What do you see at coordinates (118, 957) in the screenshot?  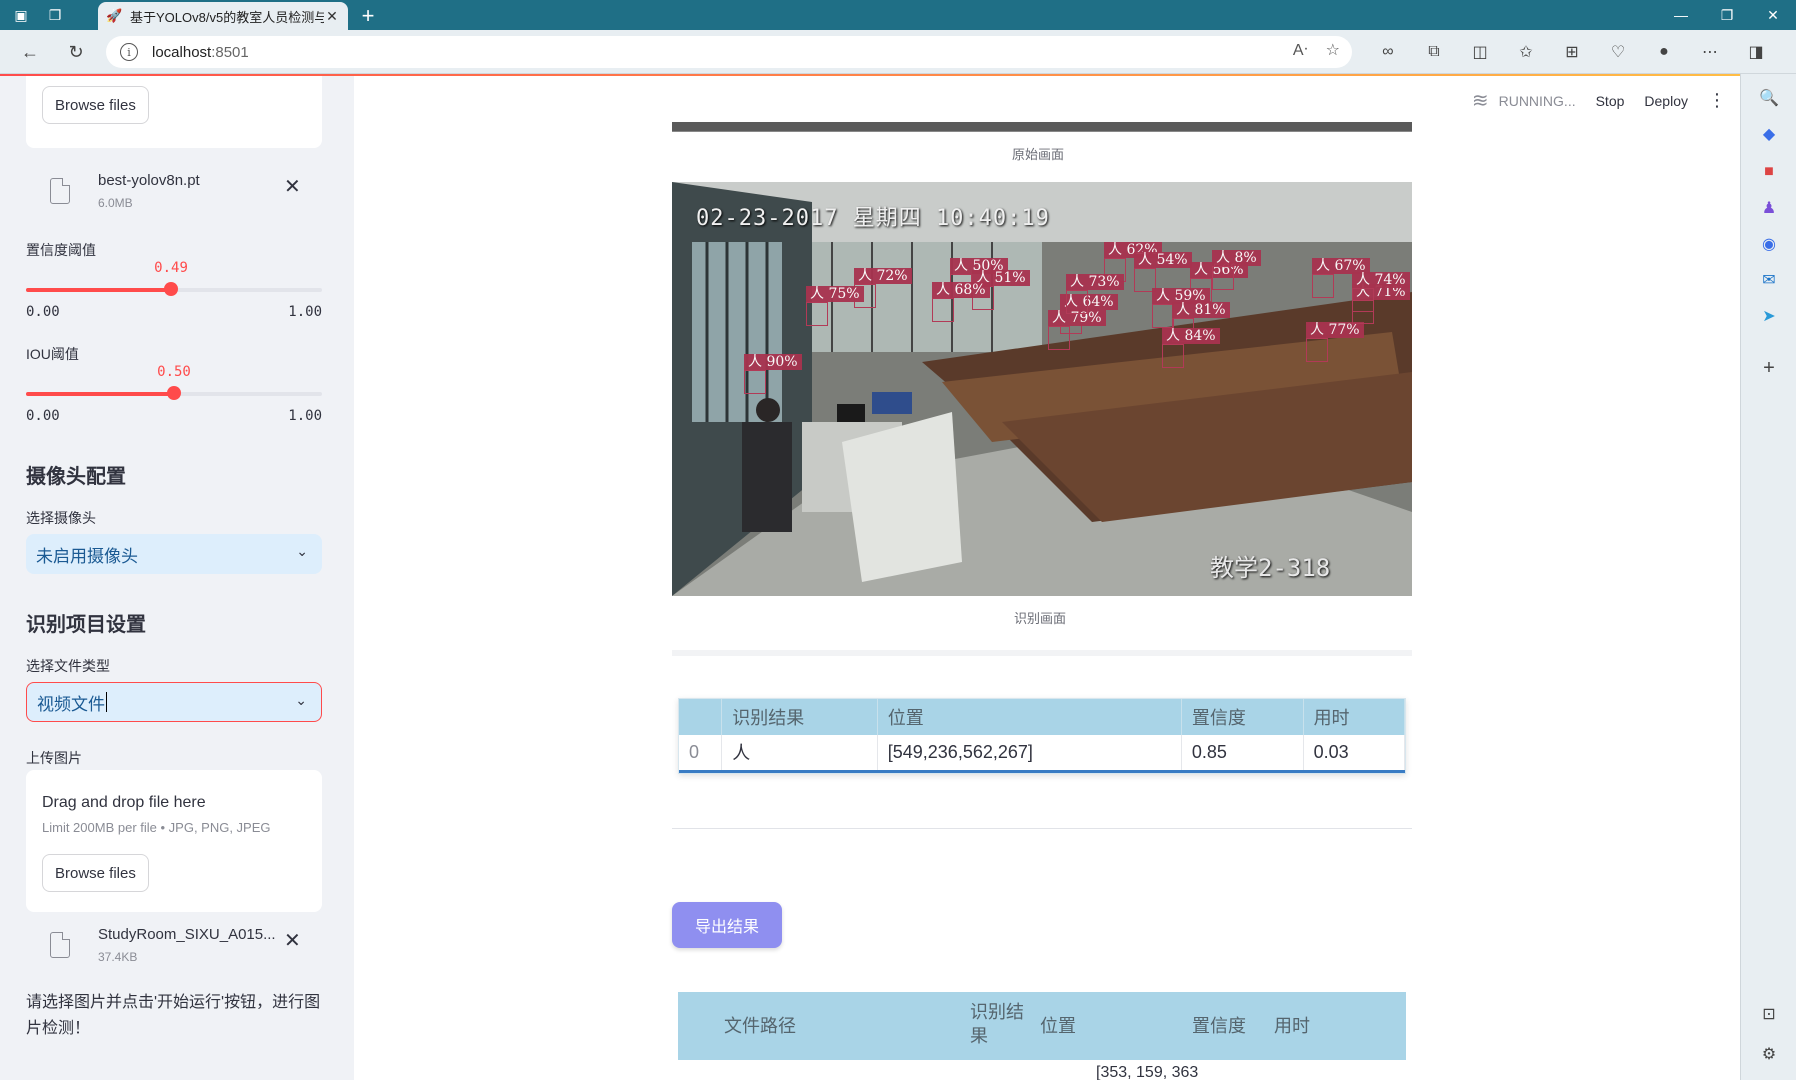 I see `uploaded-file-size: 37.4KB` at bounding box center [118, 957].